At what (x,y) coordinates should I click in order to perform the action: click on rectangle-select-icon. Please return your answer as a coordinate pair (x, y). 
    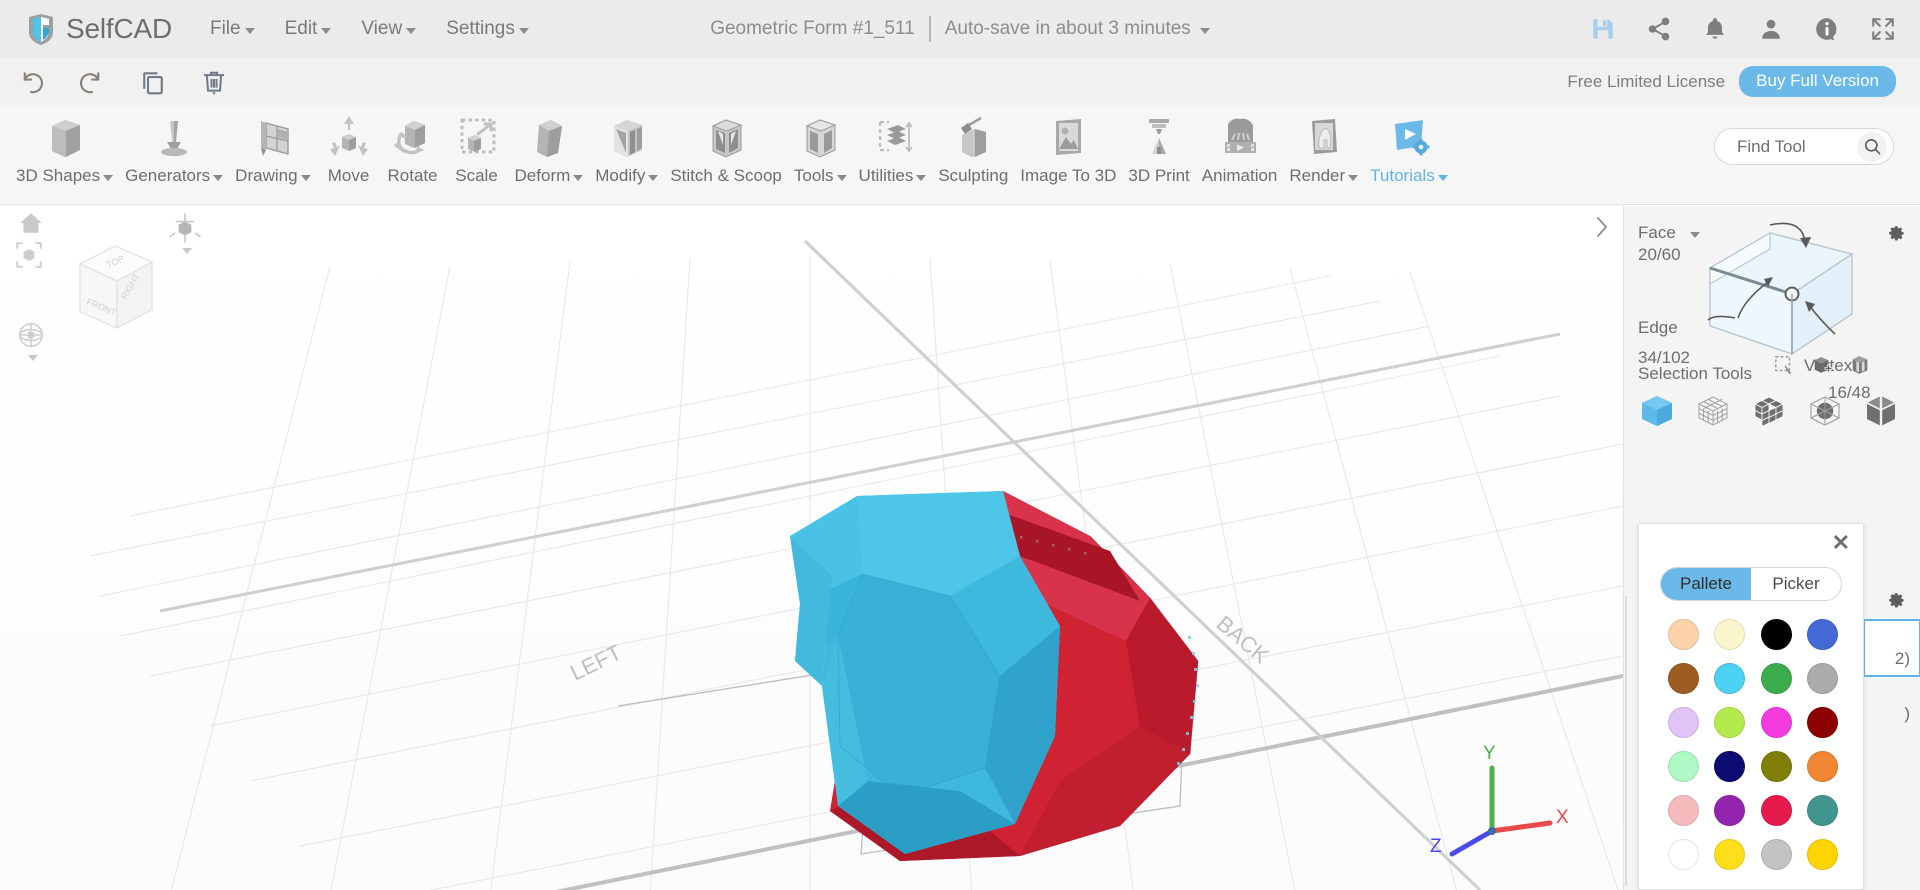
    Looking at the image, I should click on (1784, 367).